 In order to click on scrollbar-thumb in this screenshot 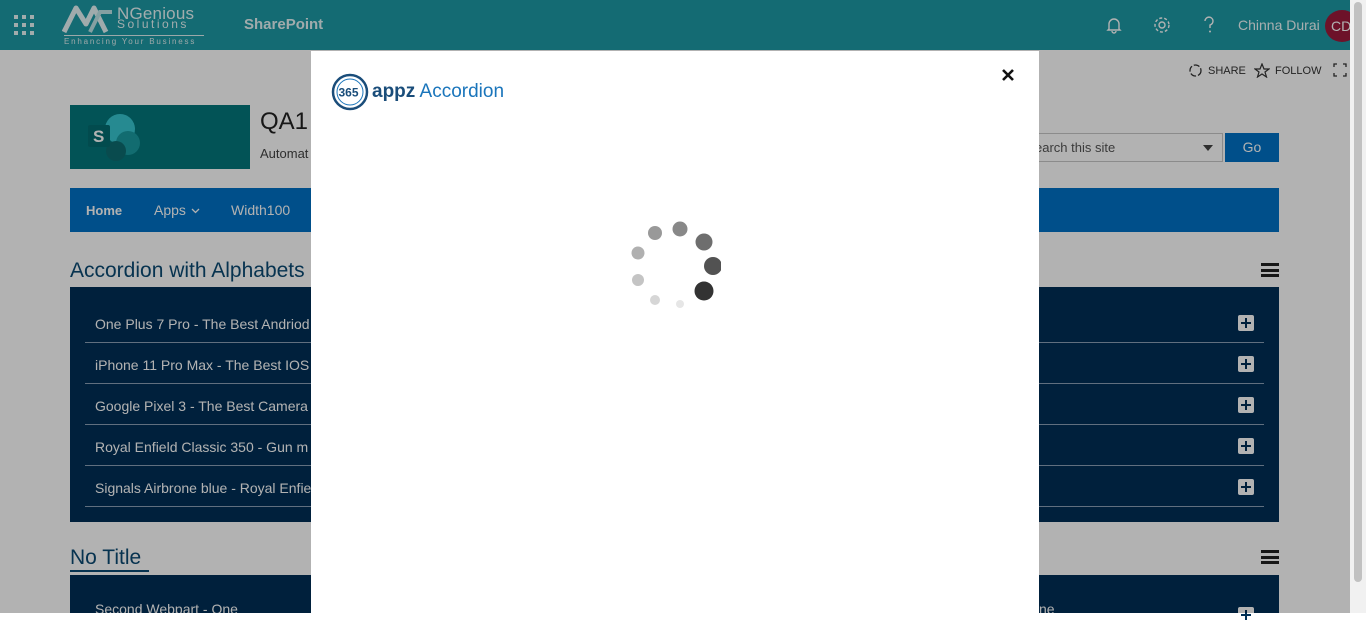, I will do `click(1358, 292)`.